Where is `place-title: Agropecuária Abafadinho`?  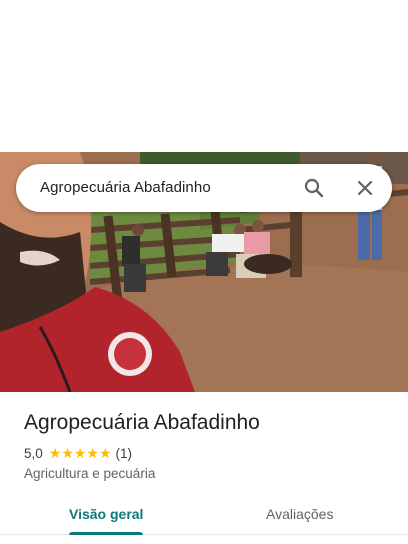
place-title: Agropecuária Abafadinho is located at coordinates (142, 422).